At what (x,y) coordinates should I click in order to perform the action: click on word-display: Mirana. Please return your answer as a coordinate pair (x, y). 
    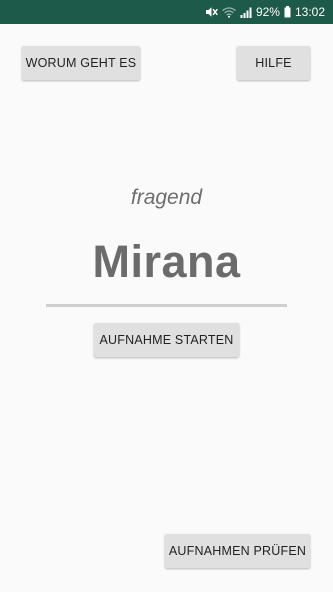
    Looking at the image, I should click on (166, 261).